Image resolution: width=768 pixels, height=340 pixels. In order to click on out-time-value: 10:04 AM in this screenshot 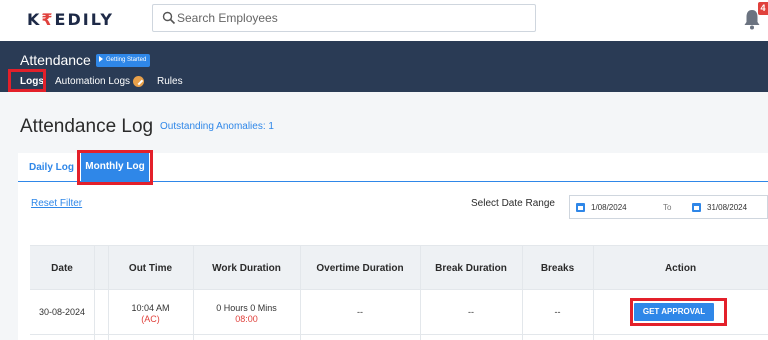, I will do `click(150, 308)`.